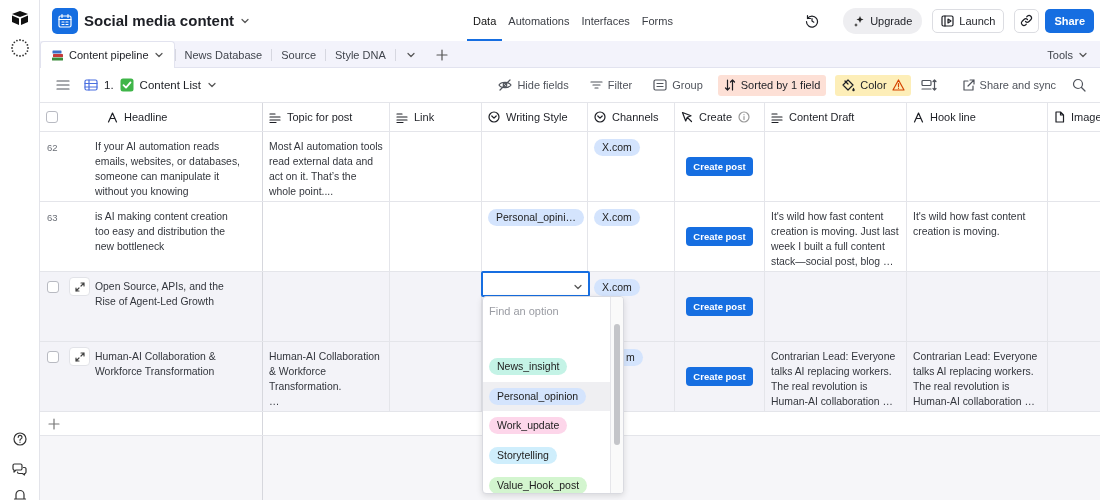  What do you see at coordinates (19, 494) in the screenshot?
I see `bell-icon` at bounding box center [19, 494].